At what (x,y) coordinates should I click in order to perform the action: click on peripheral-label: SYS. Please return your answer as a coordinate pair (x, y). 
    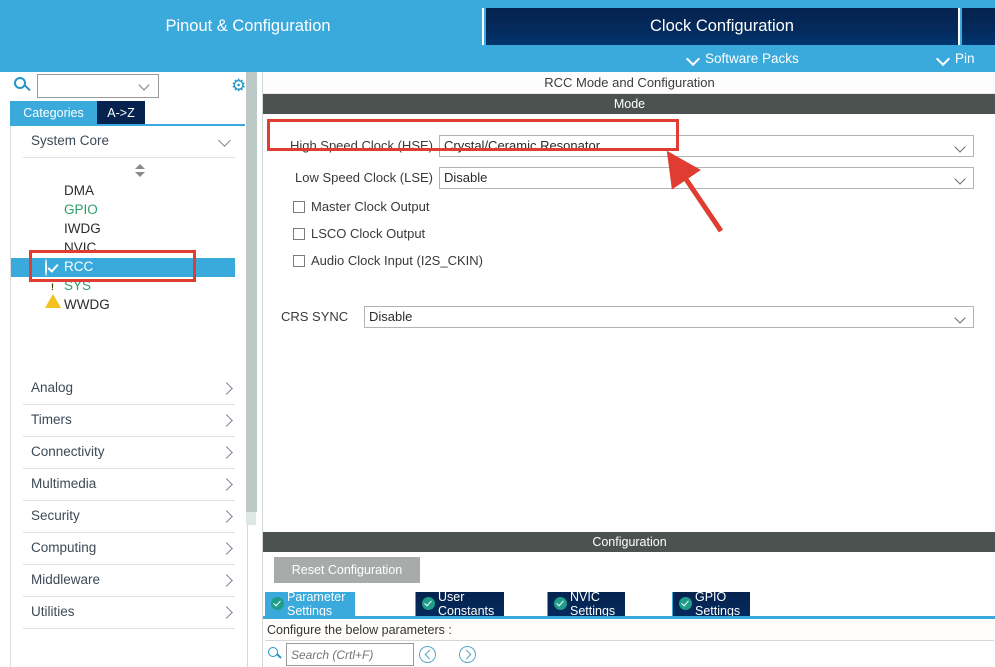
    Looking at the image, I should click on (78, 285).